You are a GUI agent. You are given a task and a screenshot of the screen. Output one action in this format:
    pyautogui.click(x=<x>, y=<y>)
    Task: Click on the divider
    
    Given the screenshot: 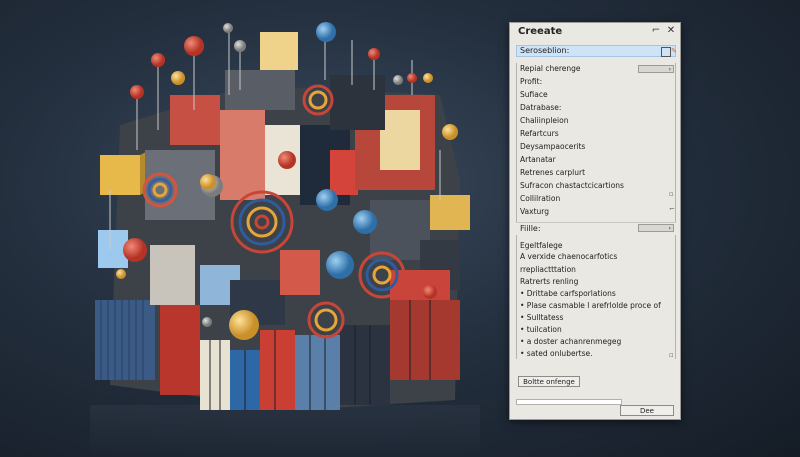 What is the action you would take?
    pyautogui.click(x=596, y=222)
    